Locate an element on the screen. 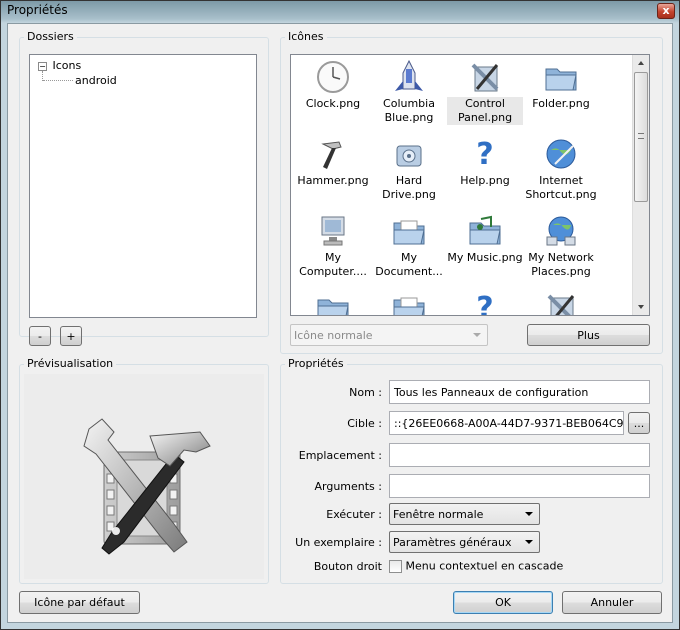 The width and height of the screenshot is (680, 630). tree-node-icons: − Icons is located at coordinates (59, 66).